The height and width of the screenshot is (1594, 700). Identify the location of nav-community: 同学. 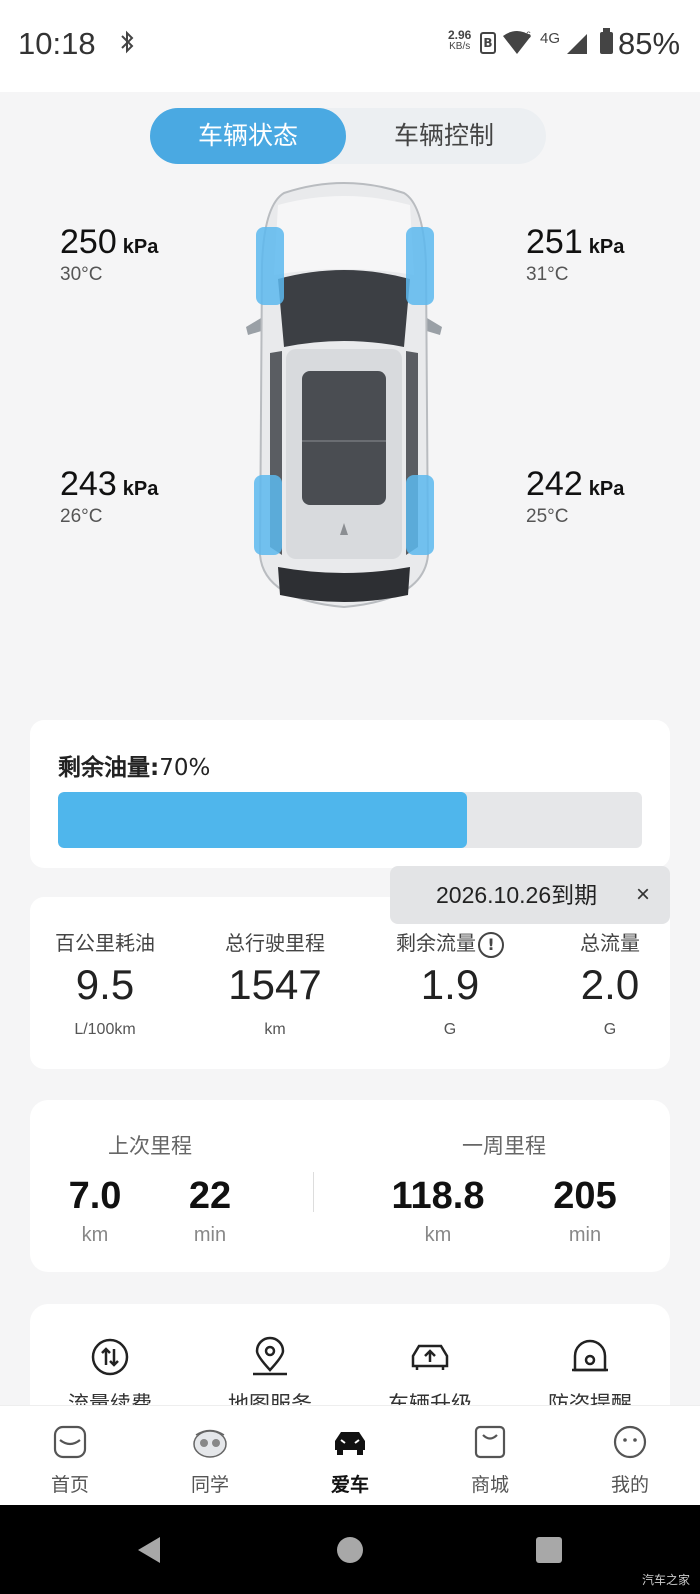
(210, 1456).